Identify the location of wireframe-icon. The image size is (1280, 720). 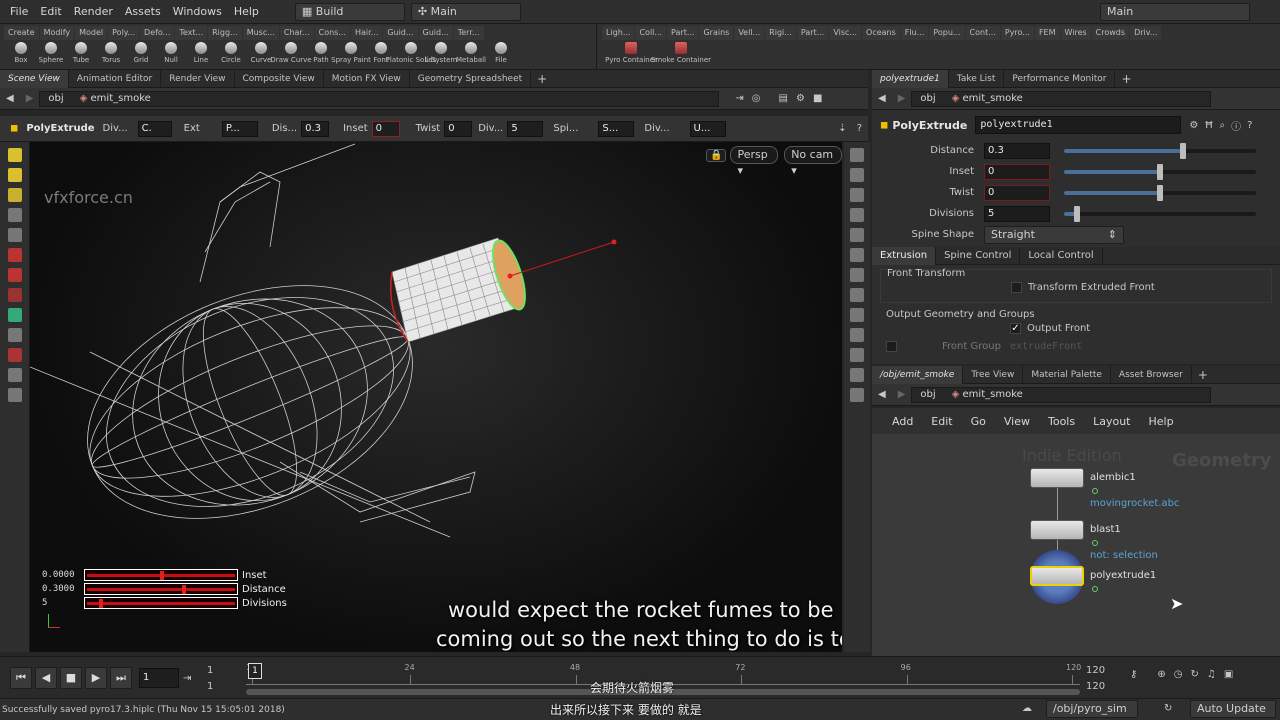
(857, 175).